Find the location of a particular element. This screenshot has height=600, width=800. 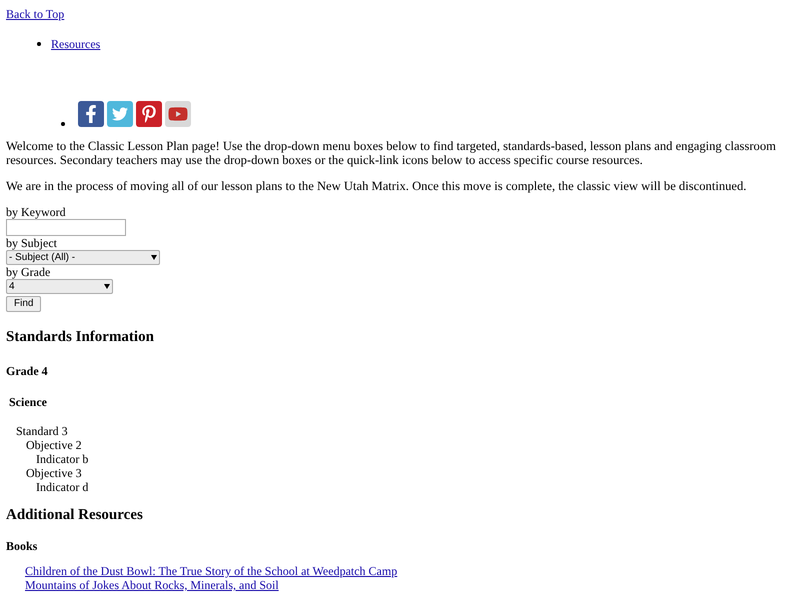

nav-link: Resources is located at coordinates (75, 44).